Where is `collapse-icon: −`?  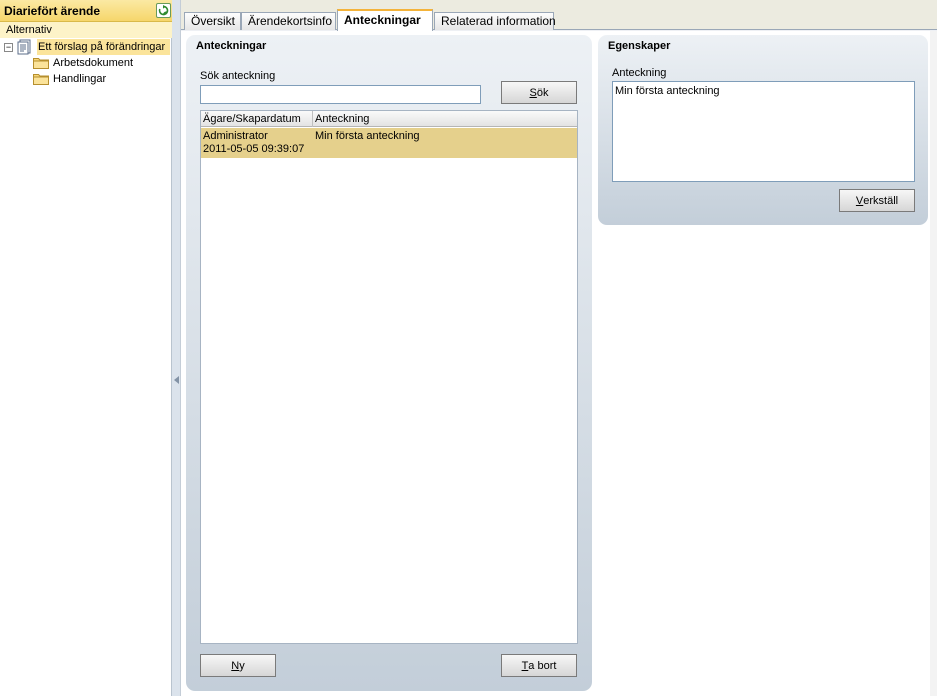
collapse-icon: − is located at coordinates (8, 47).